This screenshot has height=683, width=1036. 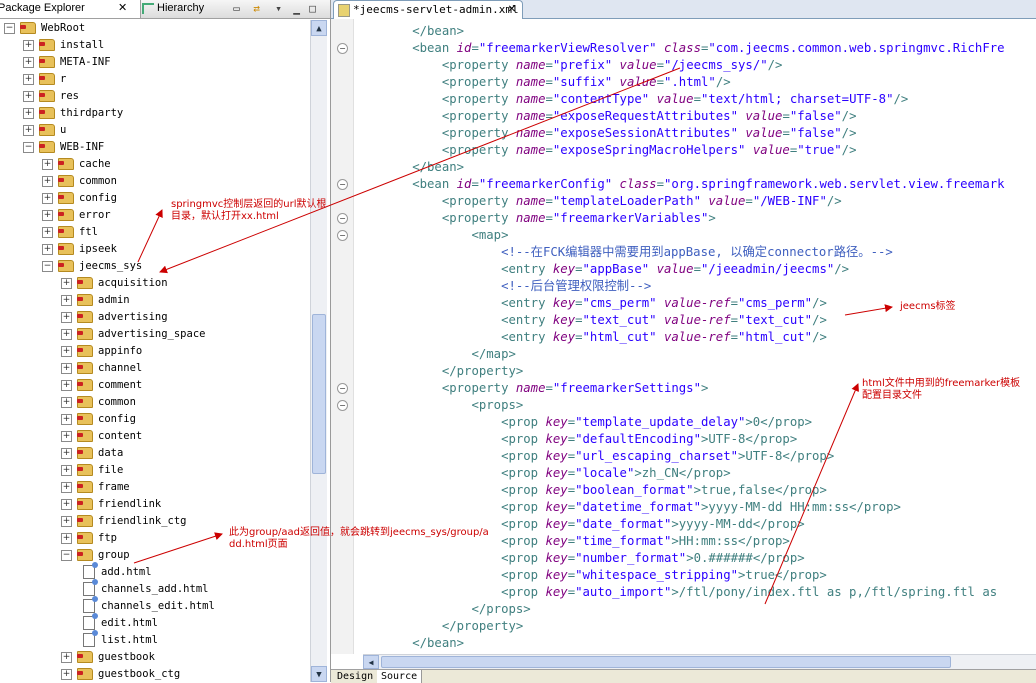 What do you see at coordinates (319, 674) in the screenshot?
I see `scroll-down-icon: ▼` at bounding box center [319, 674].